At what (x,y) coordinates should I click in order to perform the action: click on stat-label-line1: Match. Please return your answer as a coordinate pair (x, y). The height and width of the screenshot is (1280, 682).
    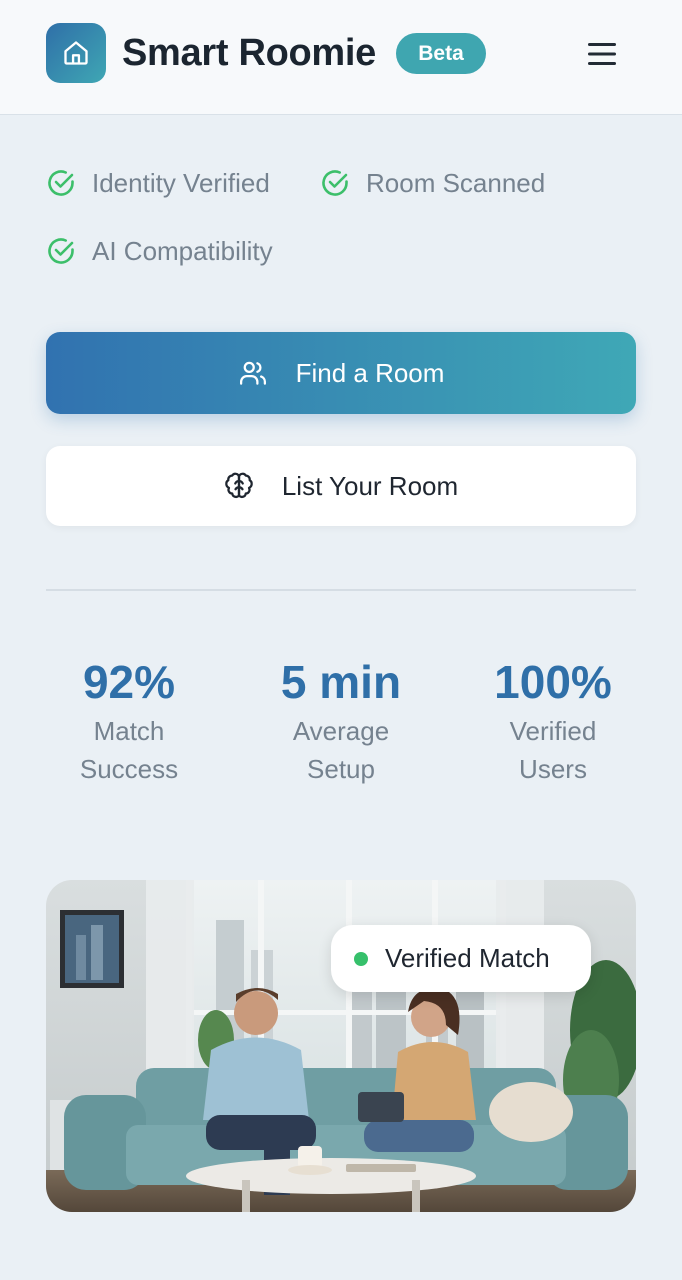
    Looking at the image, I should click on (129, 731).